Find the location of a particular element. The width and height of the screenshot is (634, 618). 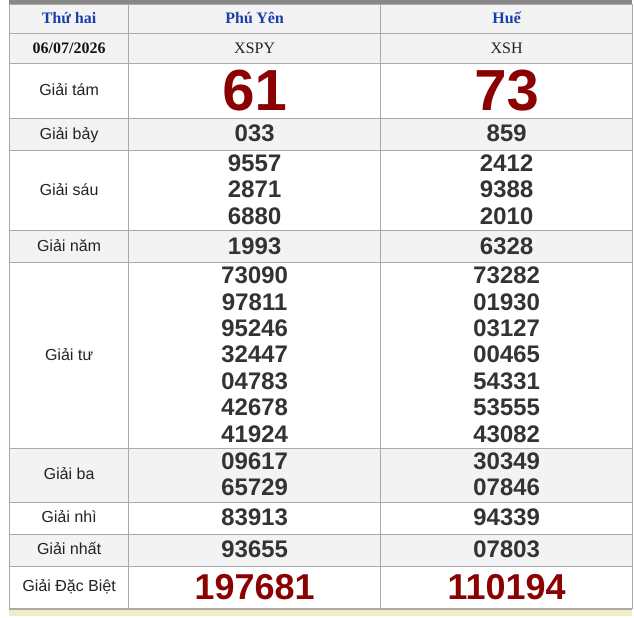

prize-number: 04783 is located at coordinates (254, 382).